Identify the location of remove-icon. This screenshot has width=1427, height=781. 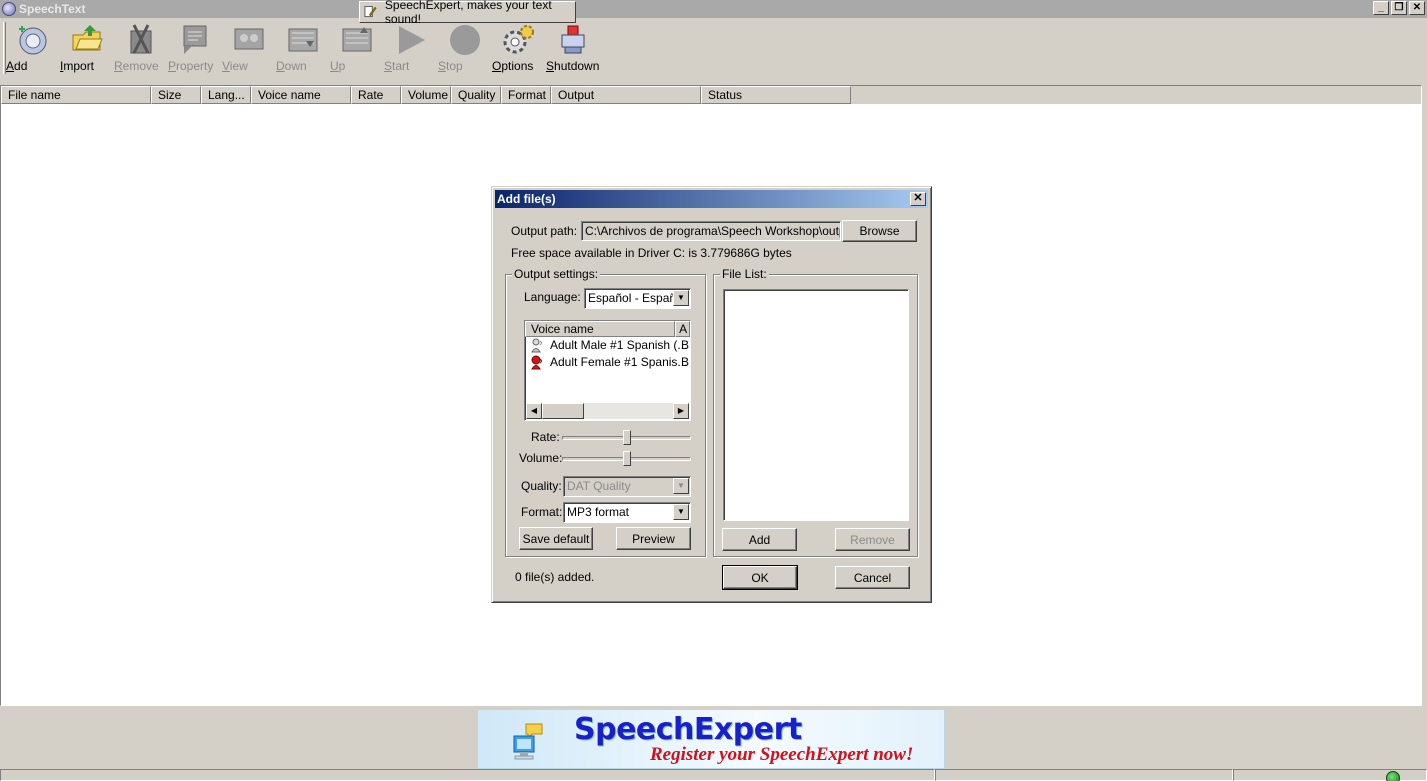
(141, 40).